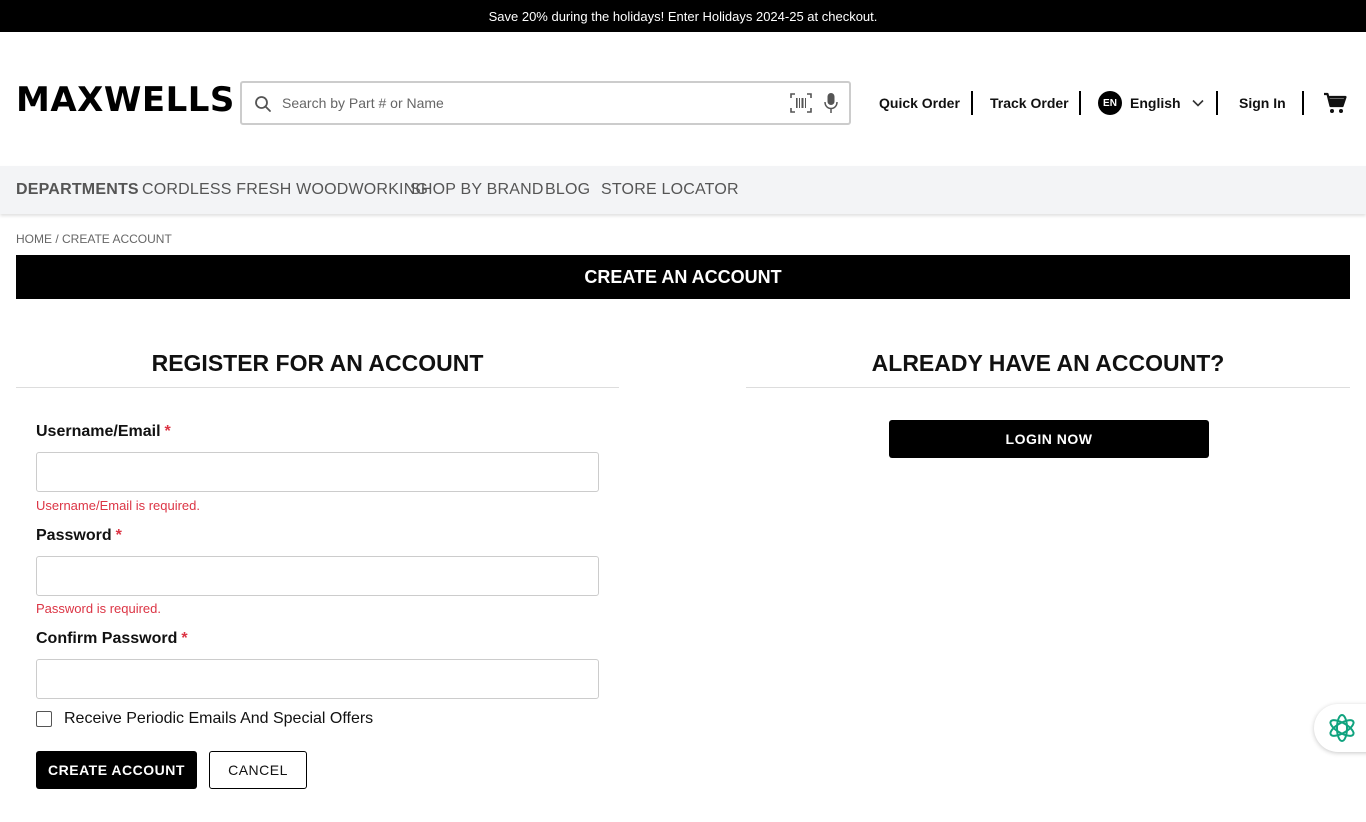 Image resolution: width=1366 pixels, height=822 pixels. What do you see at coordinates (118, 505) in the screenshot?
I see `username-error: Username/Email is required.` at bounding box center [118, 505].